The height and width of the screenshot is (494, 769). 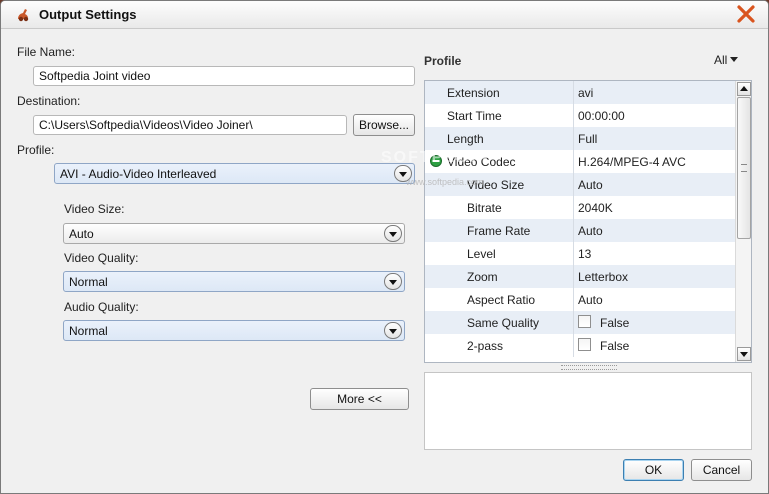 I want to click on property-row: Same Quality False, so click(x=580, y=322).